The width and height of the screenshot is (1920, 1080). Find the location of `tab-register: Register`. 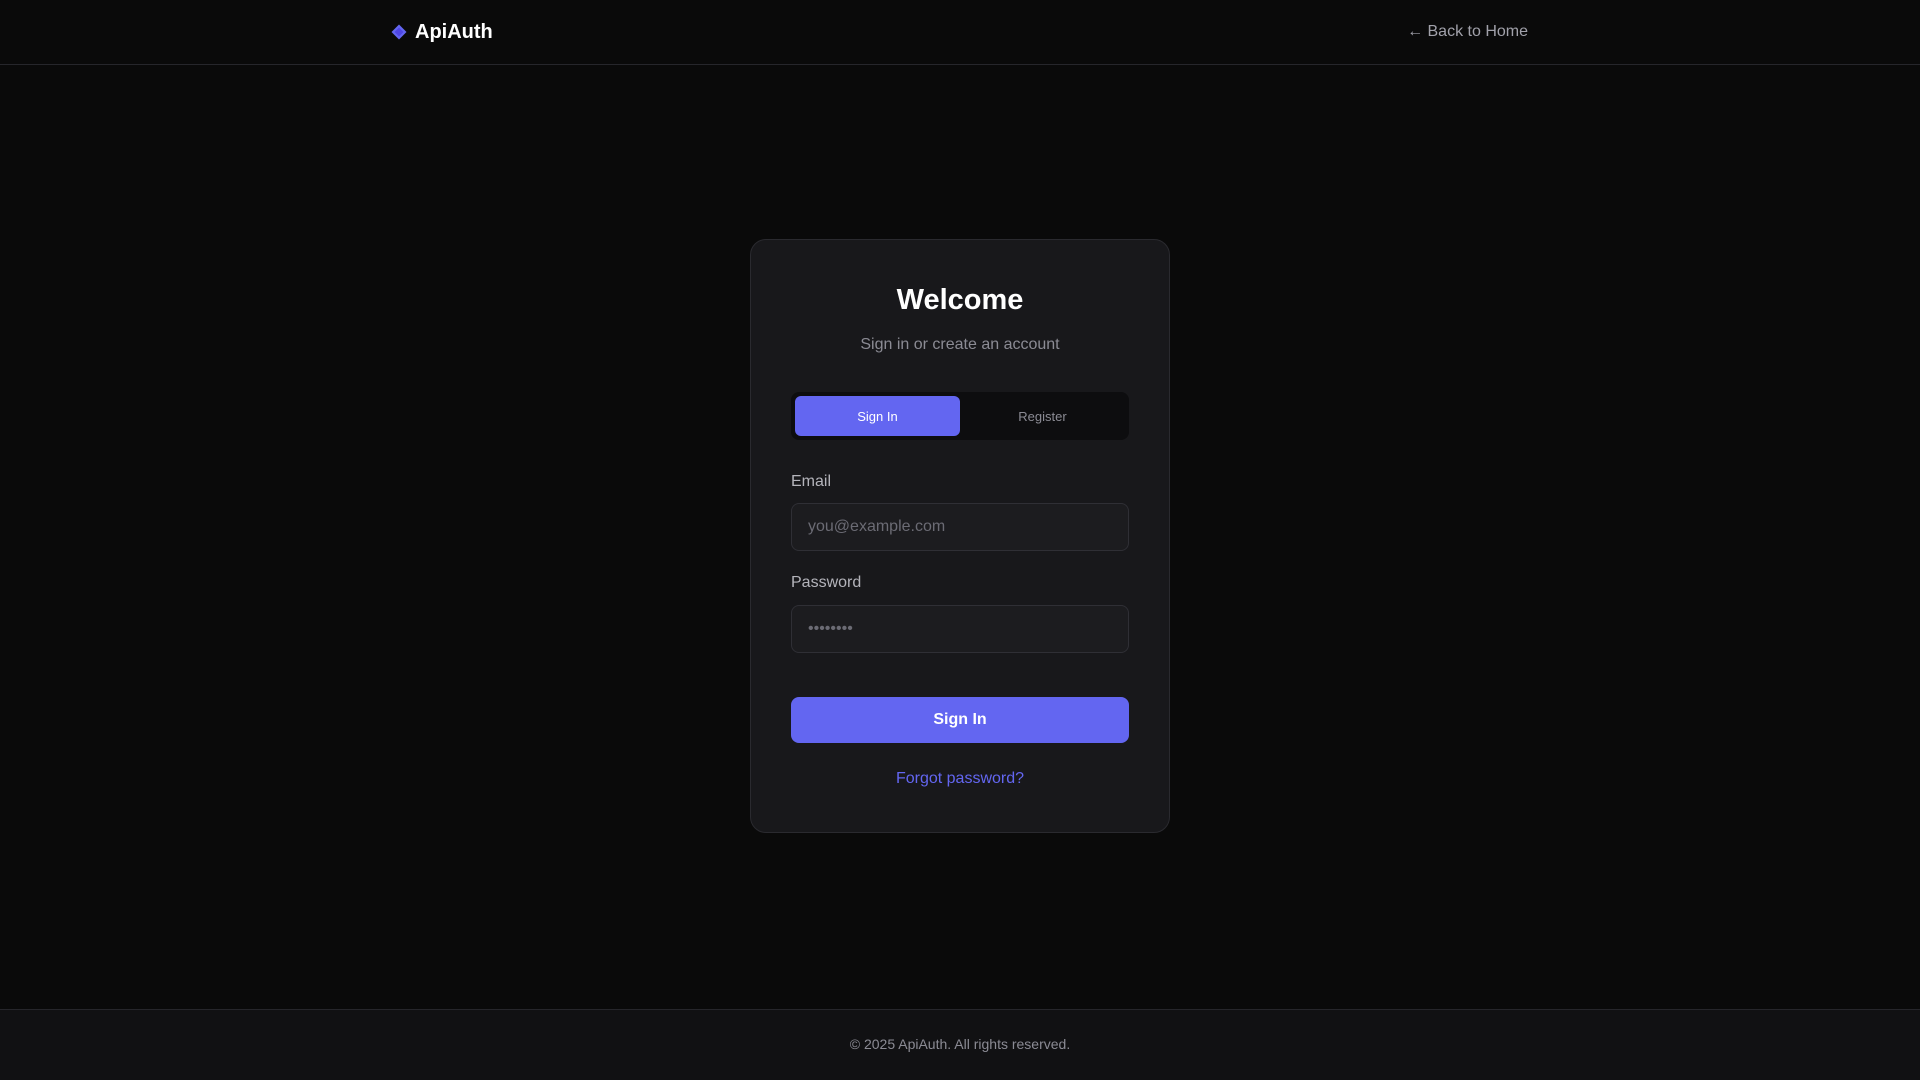

tab-register: Register is located at coordinates (1042, 416).